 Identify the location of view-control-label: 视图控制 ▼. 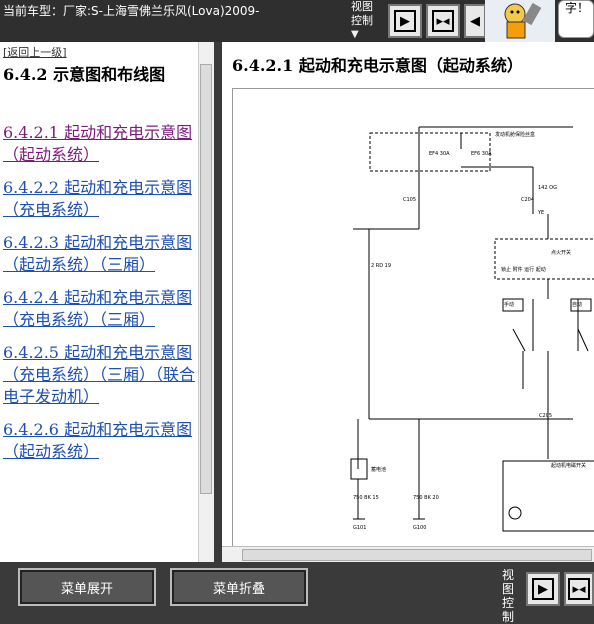
(366, 21).